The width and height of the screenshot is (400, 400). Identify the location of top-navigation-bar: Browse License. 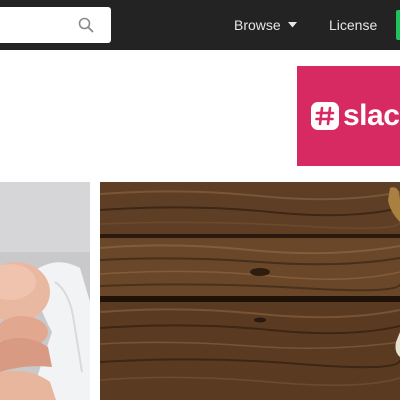
(200, 25).